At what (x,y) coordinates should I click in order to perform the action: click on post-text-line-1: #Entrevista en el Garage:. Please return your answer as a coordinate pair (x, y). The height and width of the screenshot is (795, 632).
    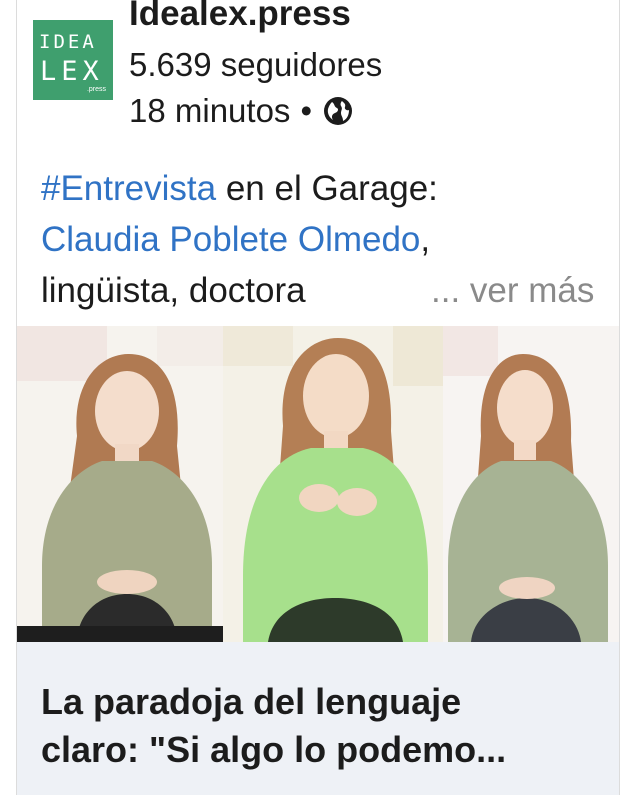
    Looking at the image, I should click on (326, 188).